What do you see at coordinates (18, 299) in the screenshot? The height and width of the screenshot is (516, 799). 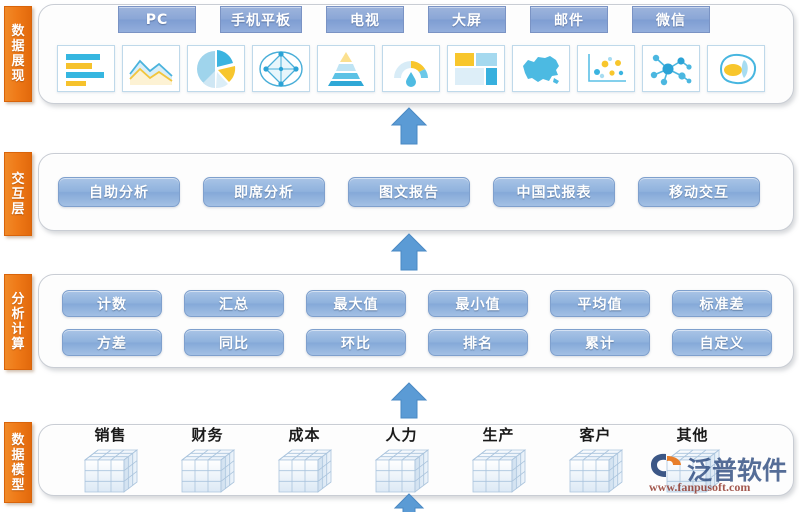 I see `layer-label-char: 分` at bounding box center [18, 299].